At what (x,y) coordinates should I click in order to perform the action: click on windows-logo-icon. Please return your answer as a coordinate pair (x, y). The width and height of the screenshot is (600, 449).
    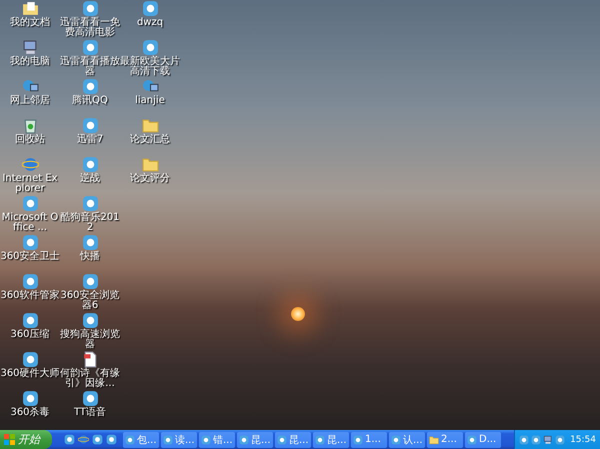
    Looking at the image, I should click on (9, 439).